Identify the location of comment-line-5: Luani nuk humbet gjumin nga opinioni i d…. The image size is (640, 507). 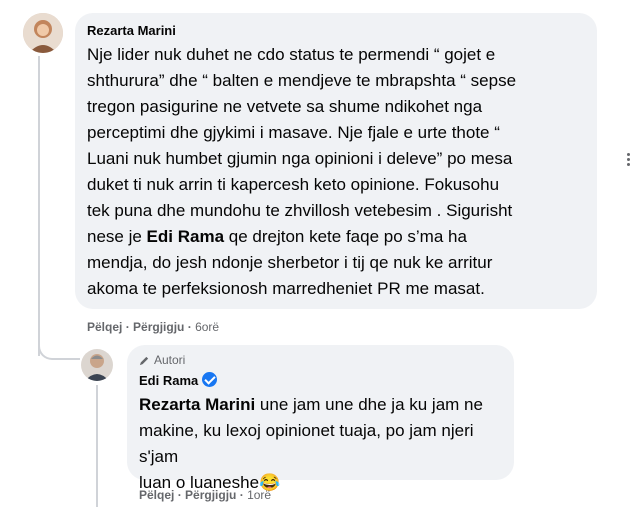
(300, 158).